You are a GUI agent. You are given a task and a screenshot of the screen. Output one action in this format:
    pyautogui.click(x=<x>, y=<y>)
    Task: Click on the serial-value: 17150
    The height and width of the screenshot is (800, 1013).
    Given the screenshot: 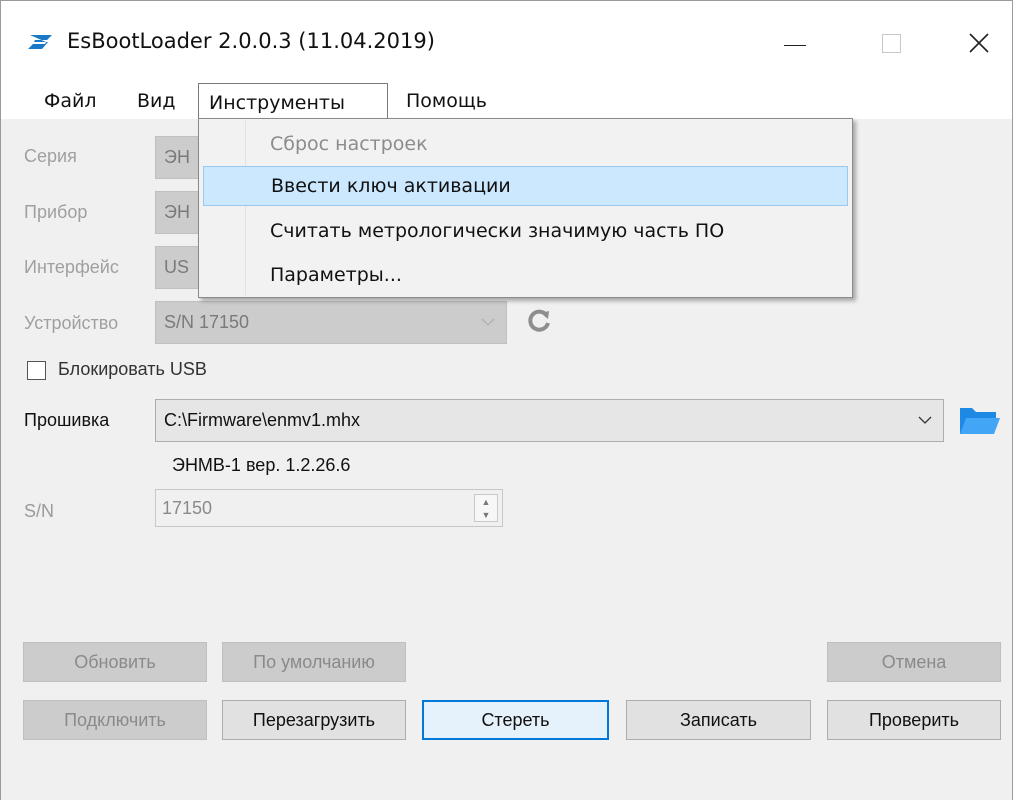 What is the action you would take?
    pyautogui.click(x=187, y=507)
    